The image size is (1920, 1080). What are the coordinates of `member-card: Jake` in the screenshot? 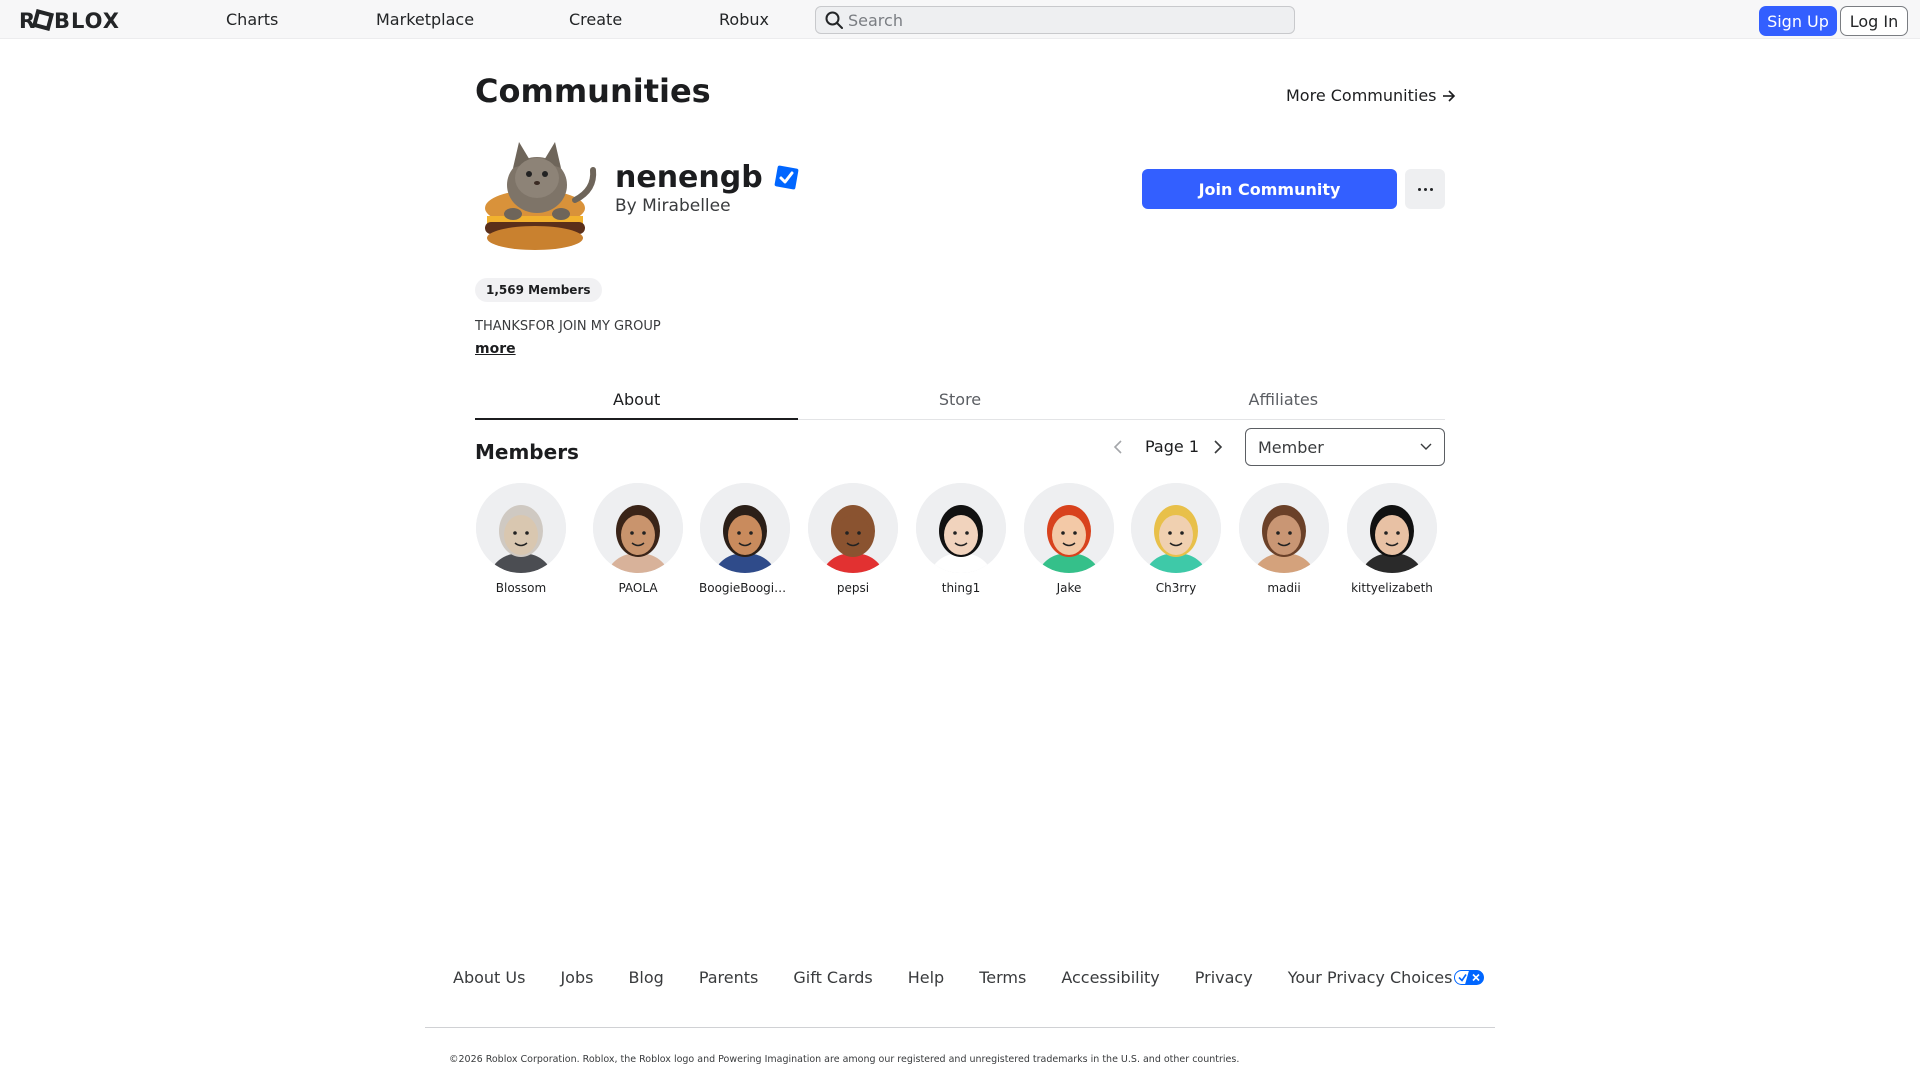 It's located at (1069, 539).